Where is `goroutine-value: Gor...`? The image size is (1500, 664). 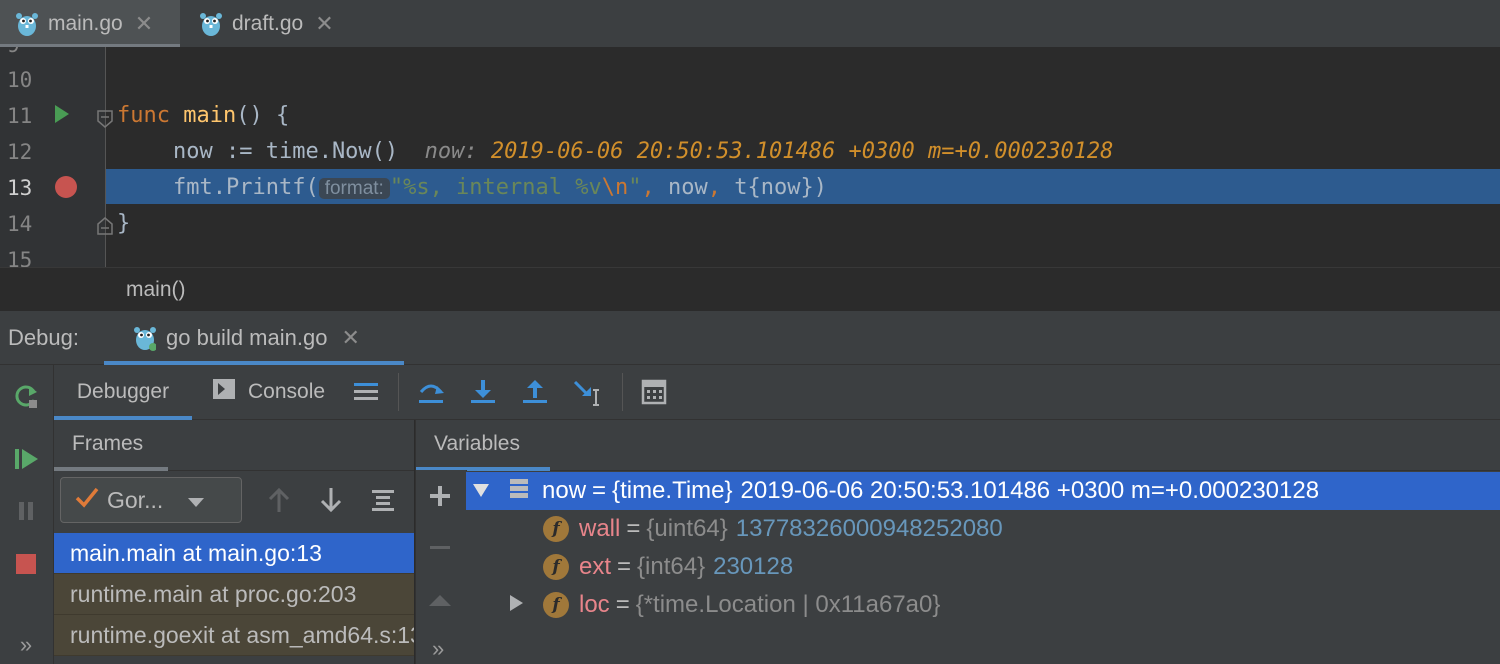
goroutine-value: Gor... is located at coordinates (135, 499).